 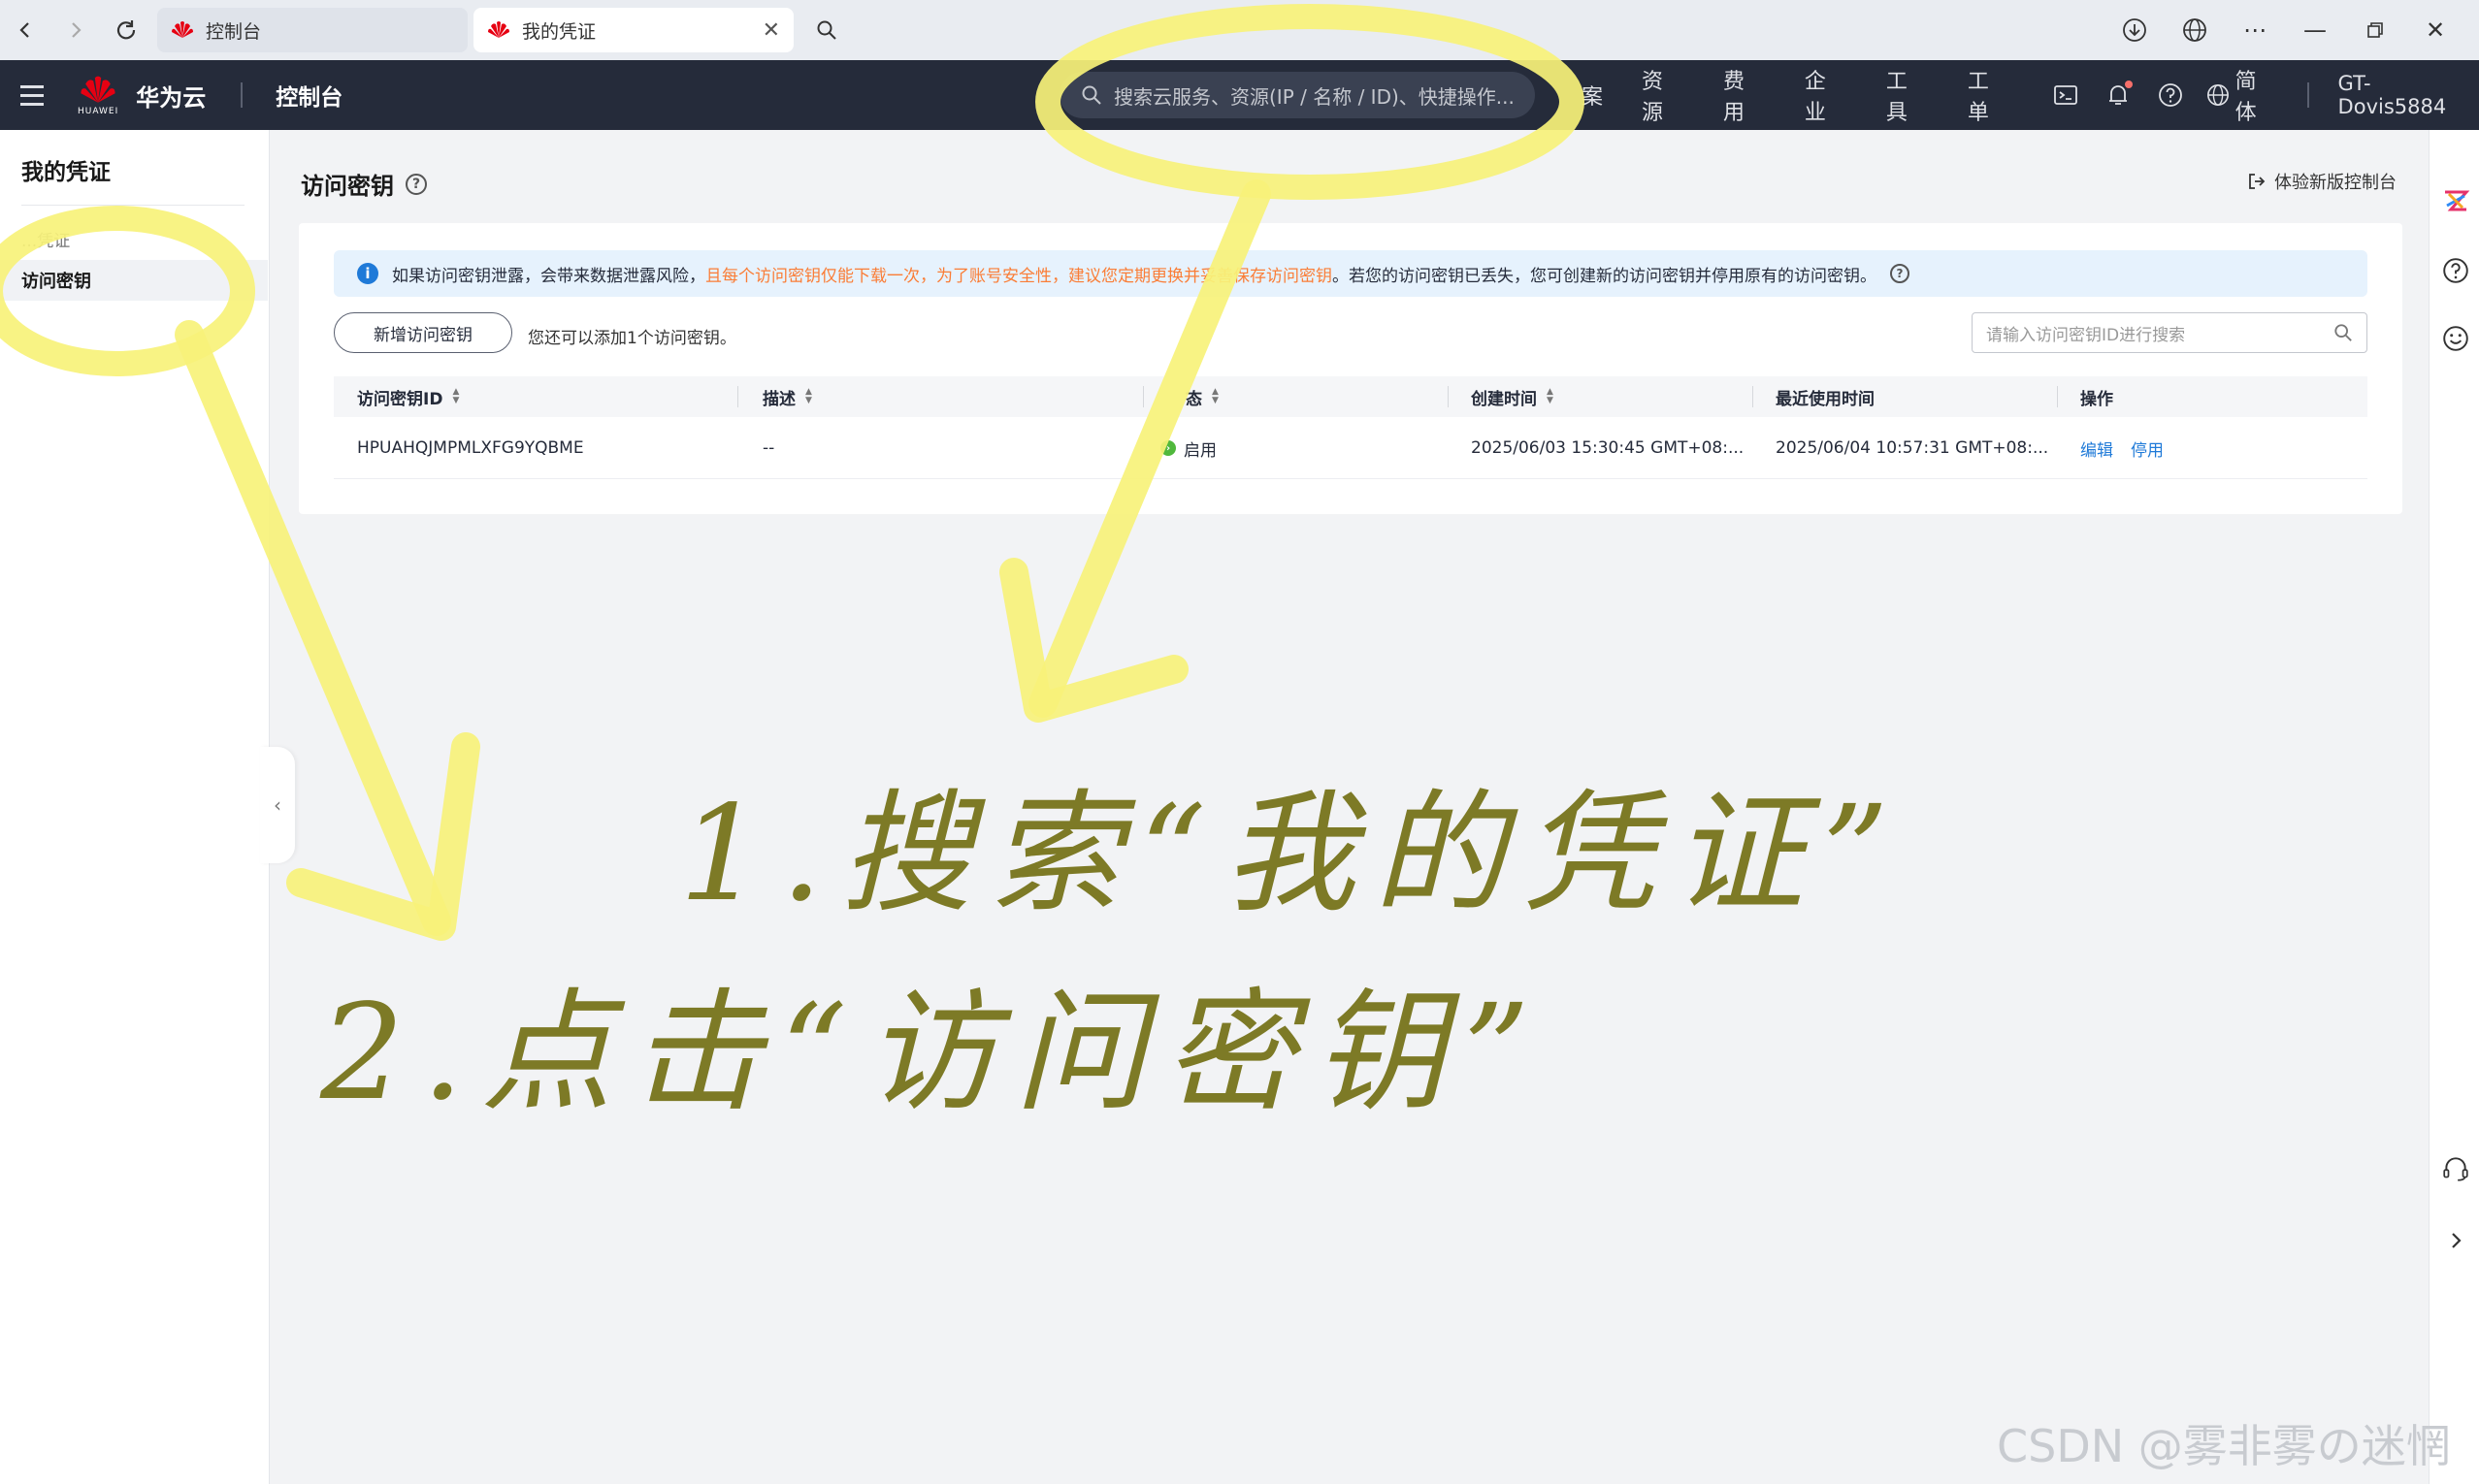 I want to click on column-header-status: 态 ▲ ▼, so click(x=1202, y=396).